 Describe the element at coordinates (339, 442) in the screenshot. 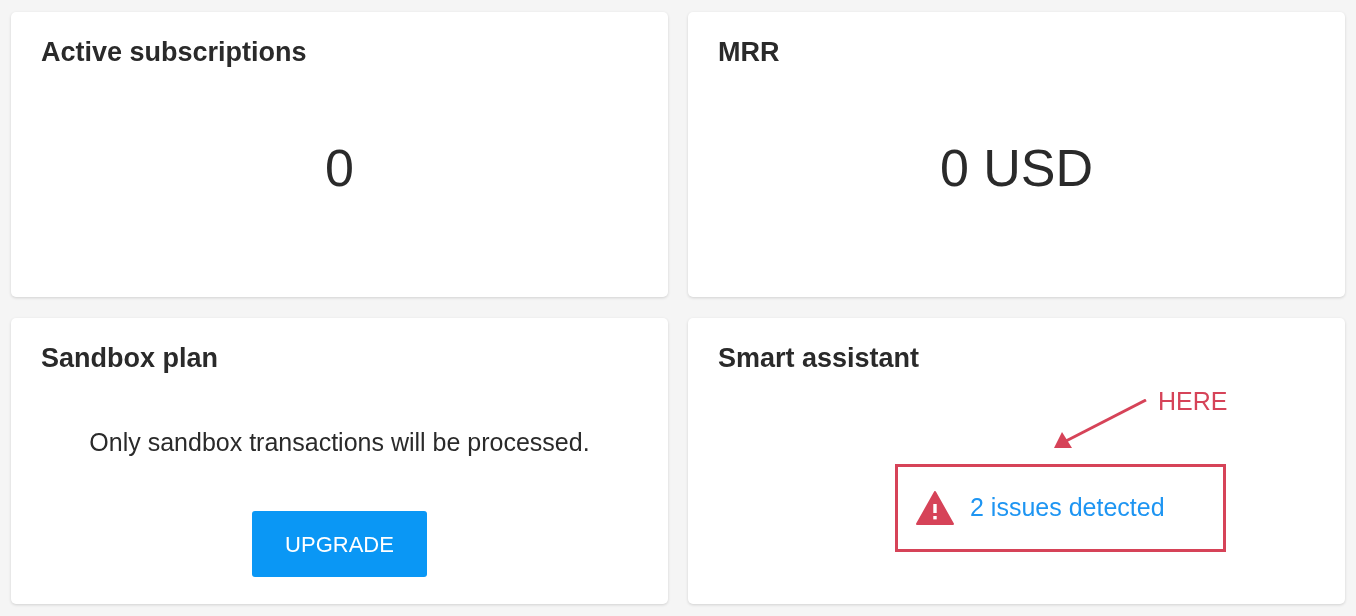

I see `plan-message: Only sandbox transactions will be processed.` at that location.